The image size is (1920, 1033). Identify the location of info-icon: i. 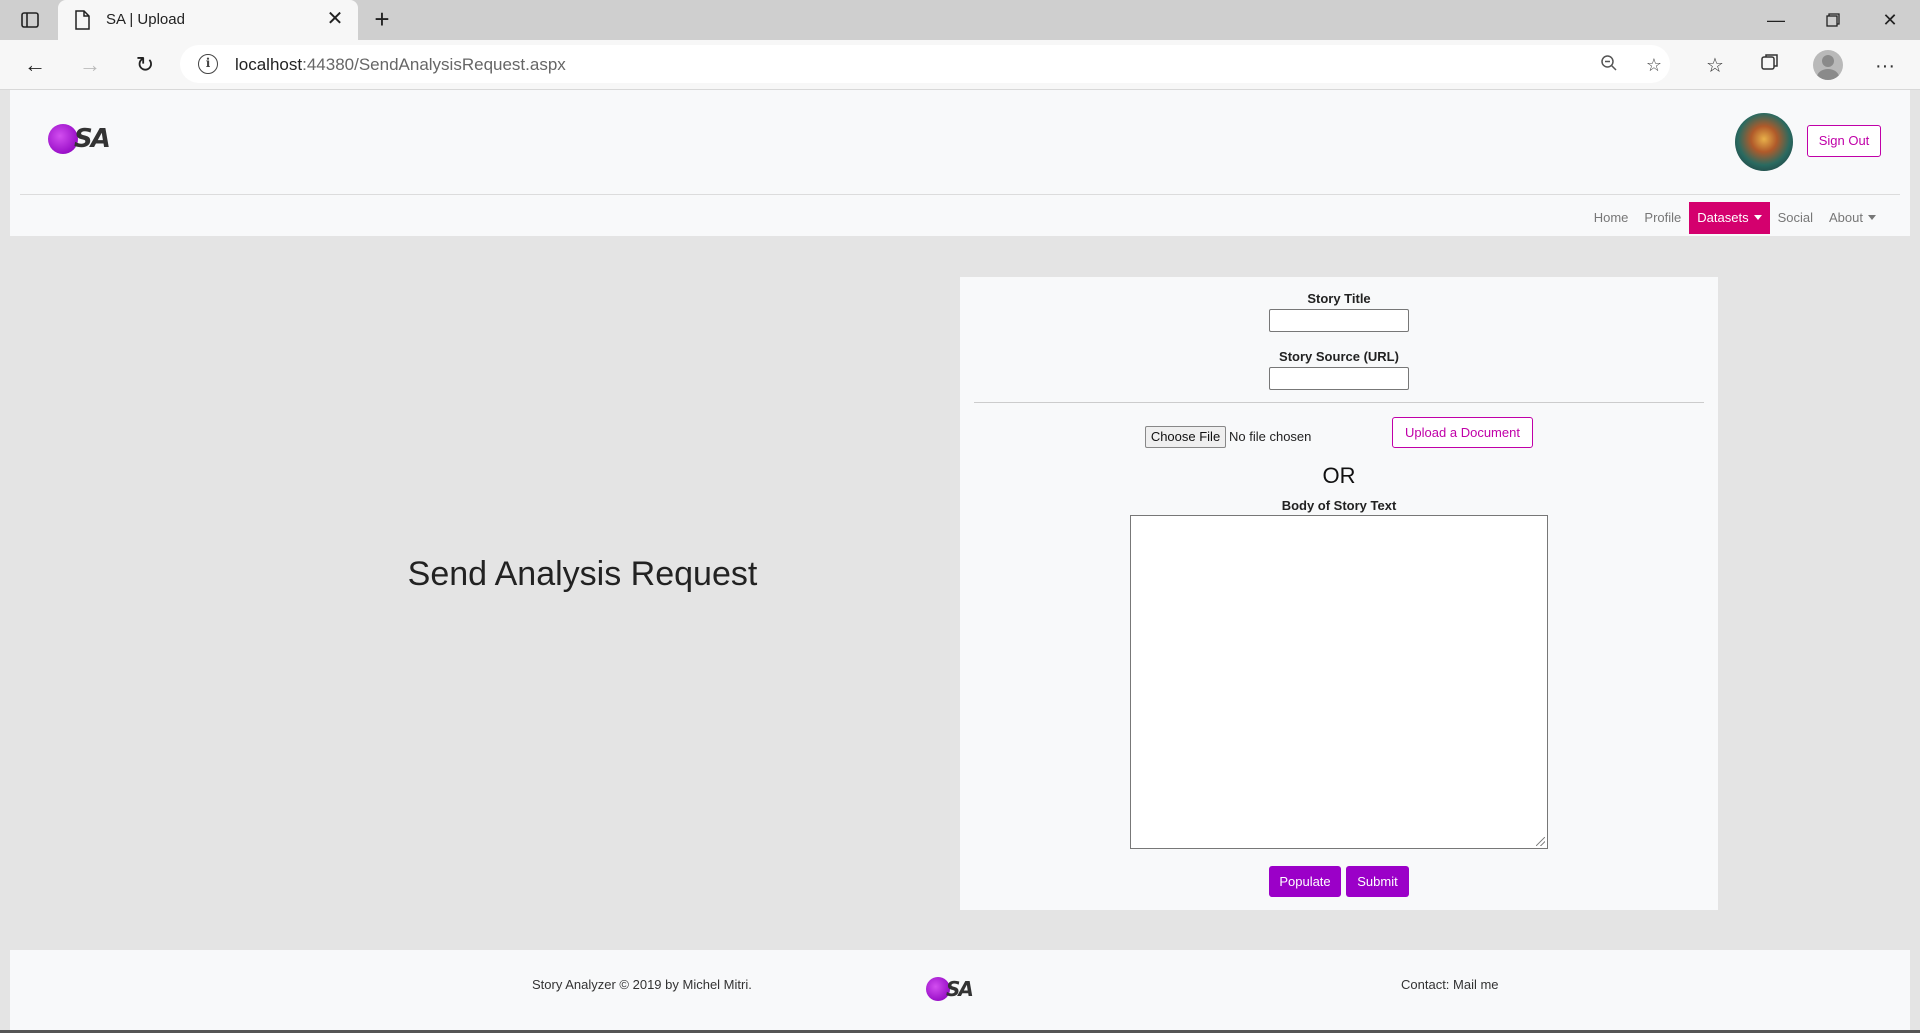
(208, 64).